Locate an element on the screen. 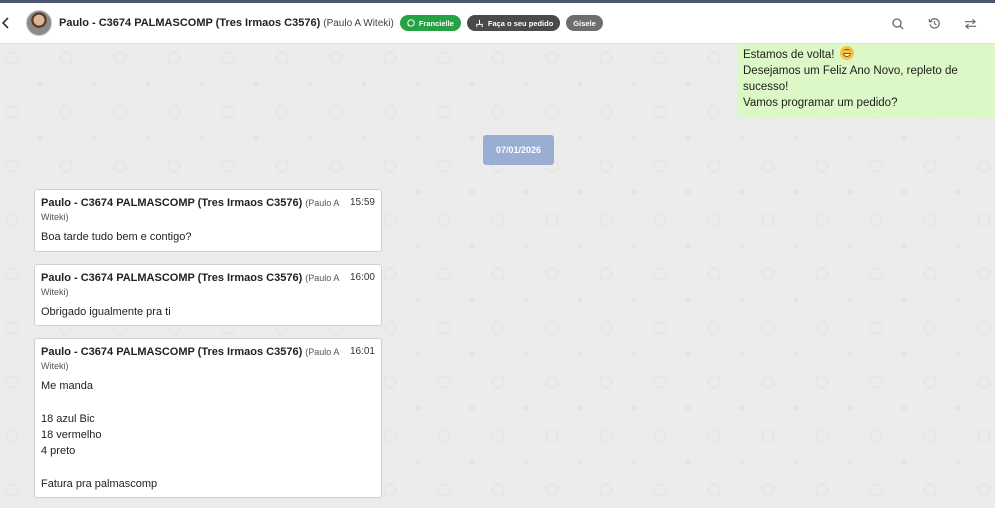 Image resolution: width=995 pixels, height=508 pixels. date-divider: 07/01/2026 is located at coordinates (518, 150).